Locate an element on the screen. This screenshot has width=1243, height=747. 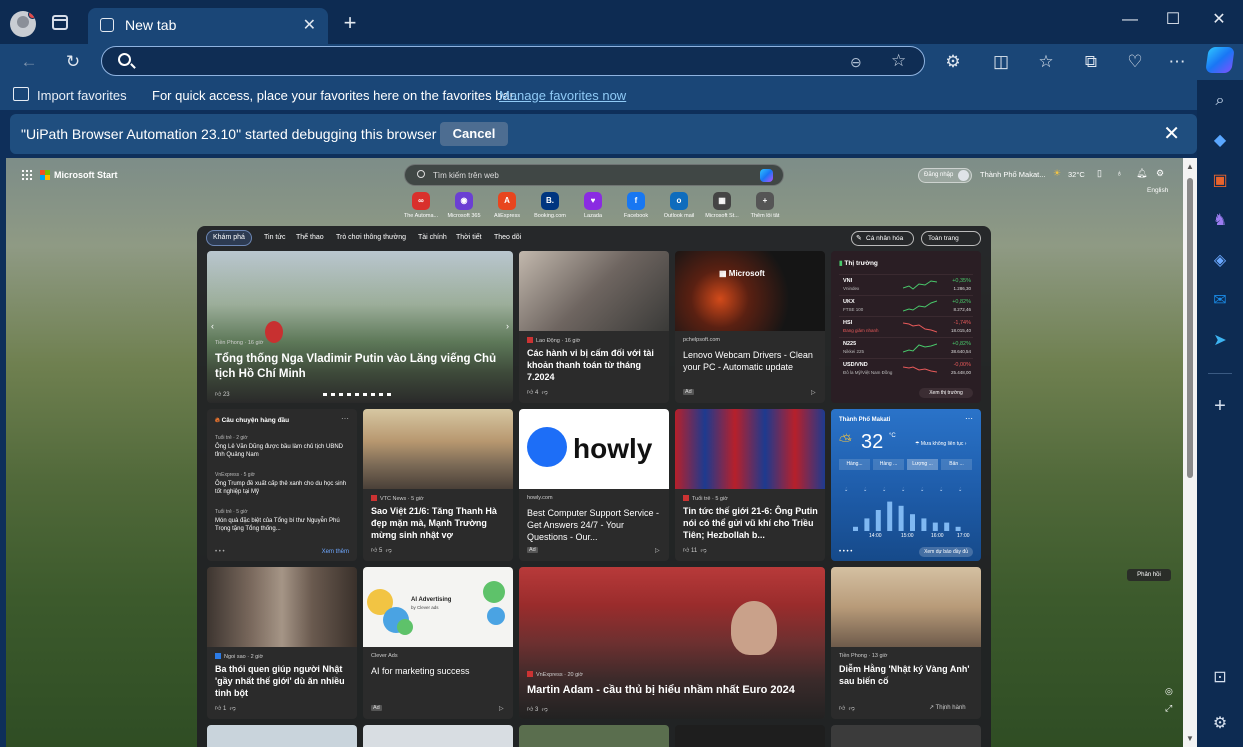
microsoft365-icon: ◈ is located at coordinates (1220, 261).